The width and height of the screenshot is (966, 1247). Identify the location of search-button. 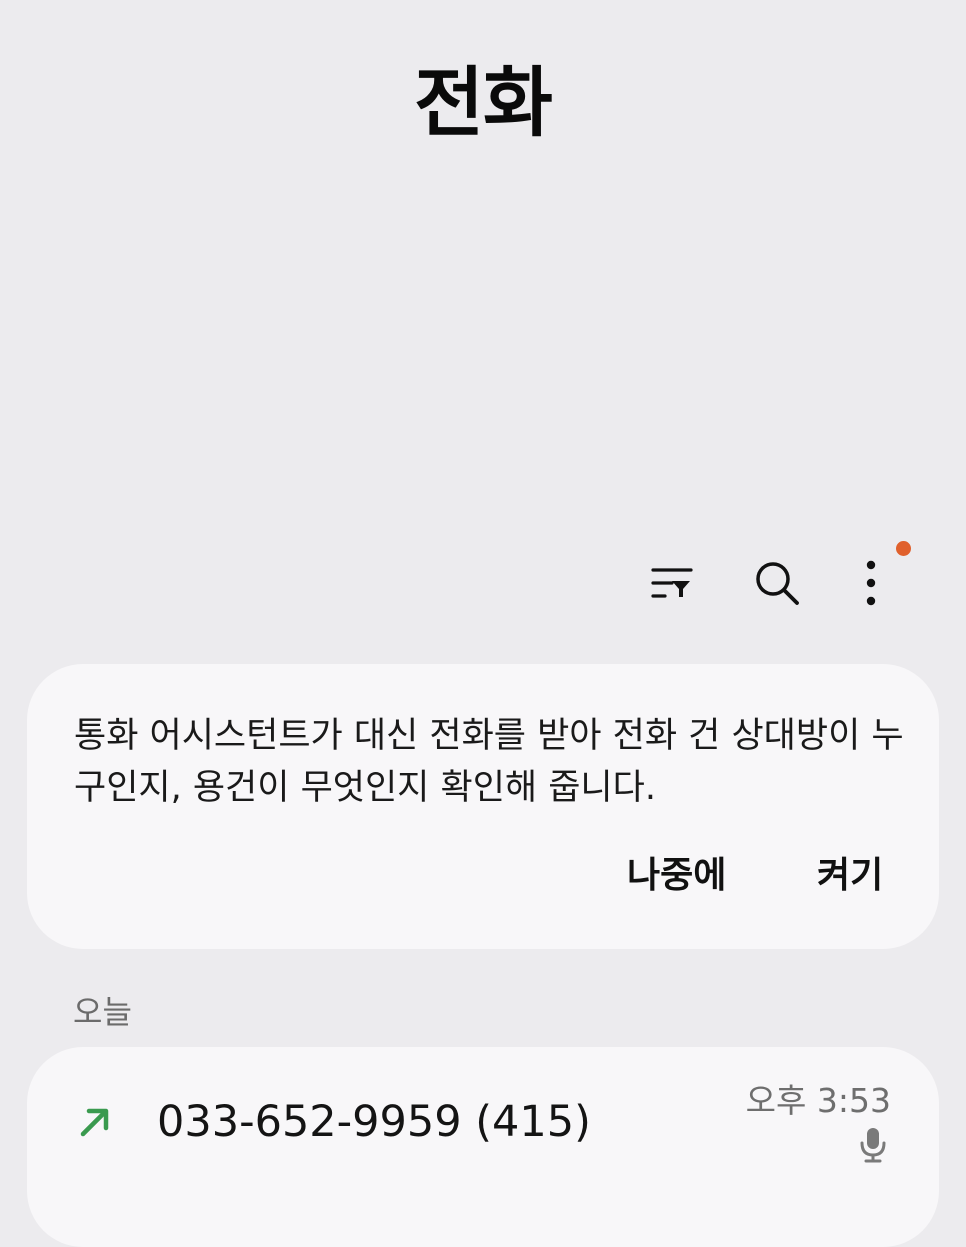
(777, 583).